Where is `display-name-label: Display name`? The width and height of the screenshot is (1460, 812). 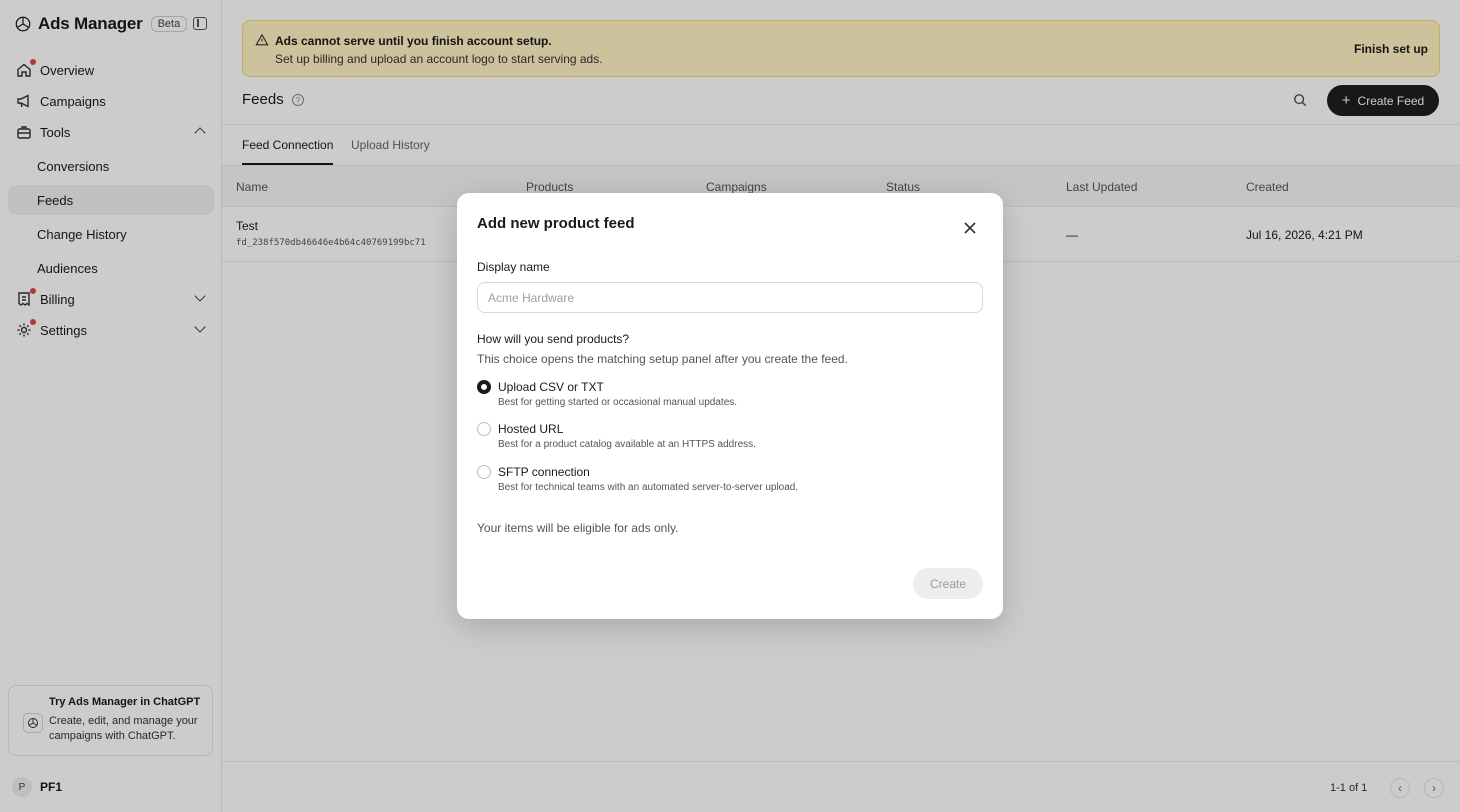 display-name-label: Display name is located at coordinates (513, 267).